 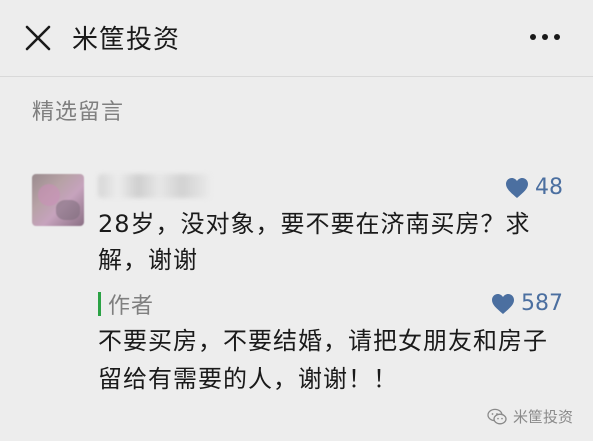 I want to click on reply-like-count: 587, so click(x=542, y=303).